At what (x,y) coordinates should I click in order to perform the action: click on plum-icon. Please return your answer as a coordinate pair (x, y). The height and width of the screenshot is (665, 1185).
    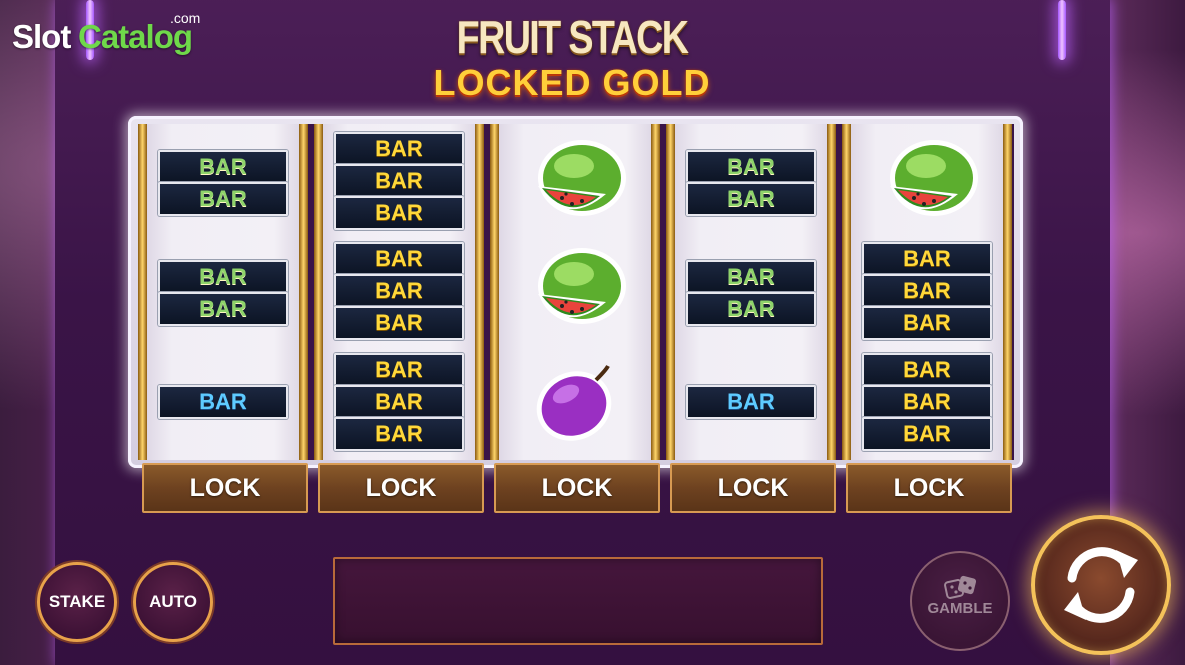
    Looking at the image, I should click on (574, 403).